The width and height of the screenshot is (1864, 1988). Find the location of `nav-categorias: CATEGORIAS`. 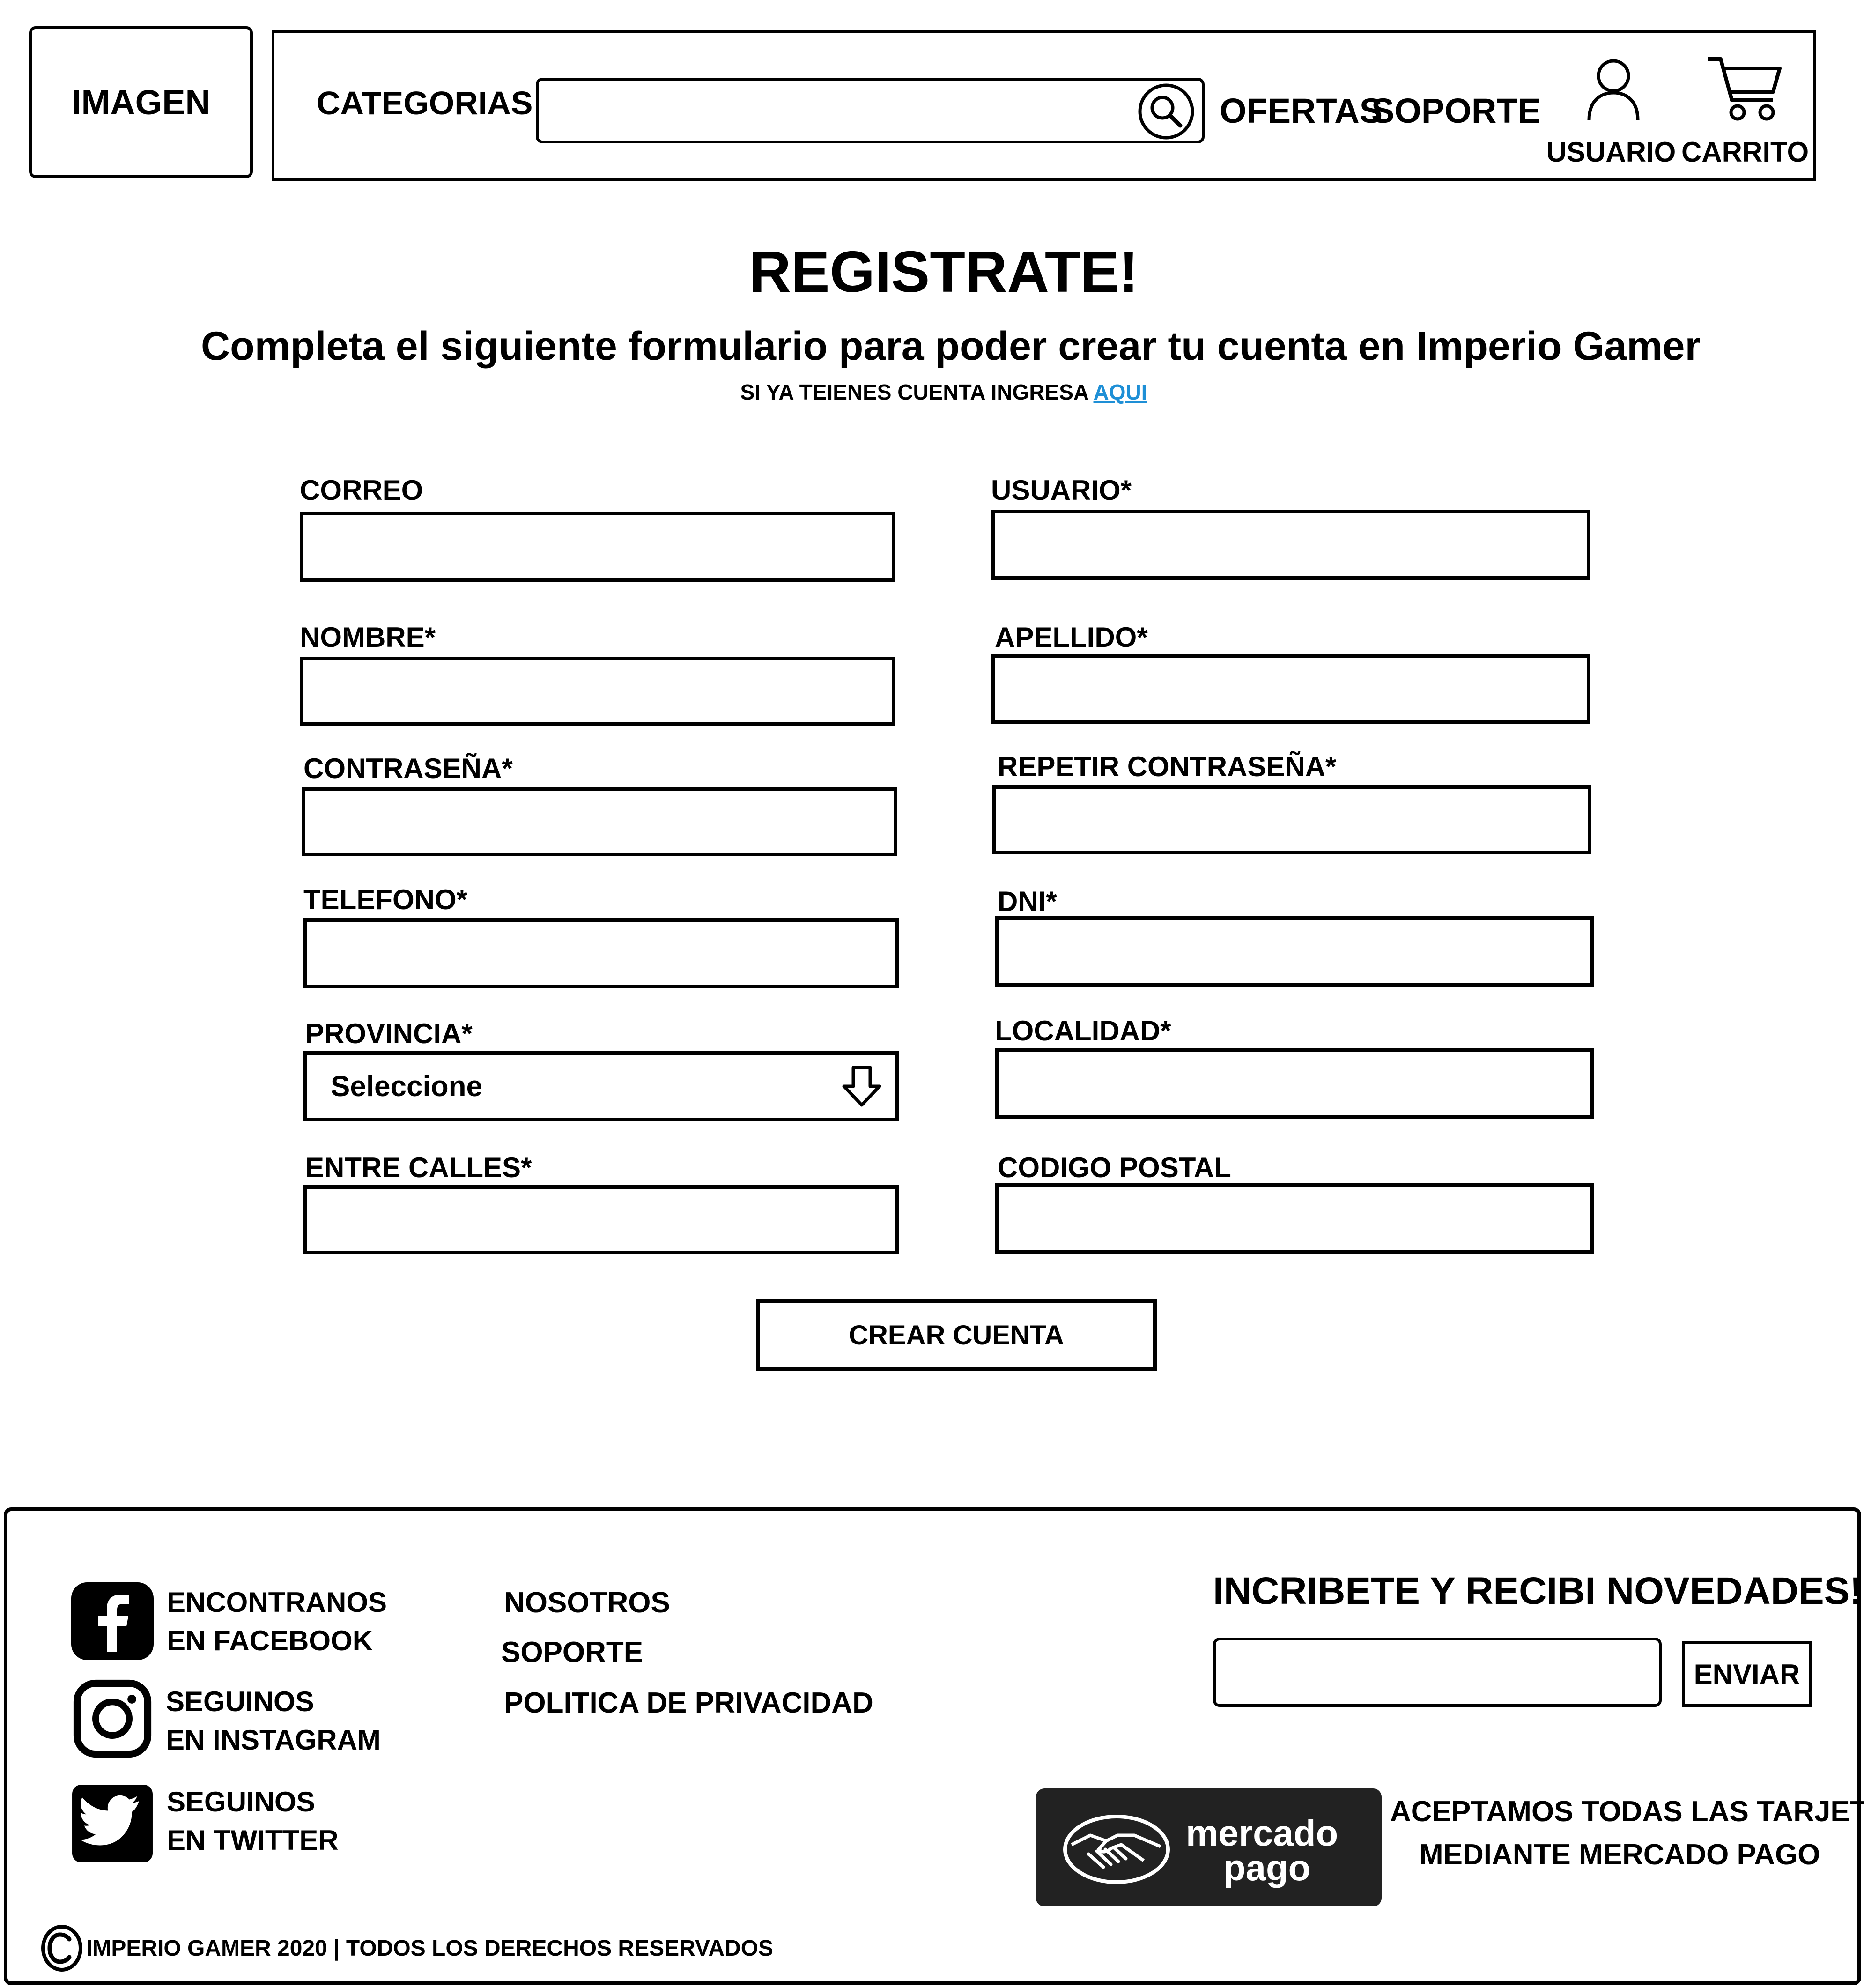

nav-categorias: CATEGORIAS is located at coordinates (425, 103).